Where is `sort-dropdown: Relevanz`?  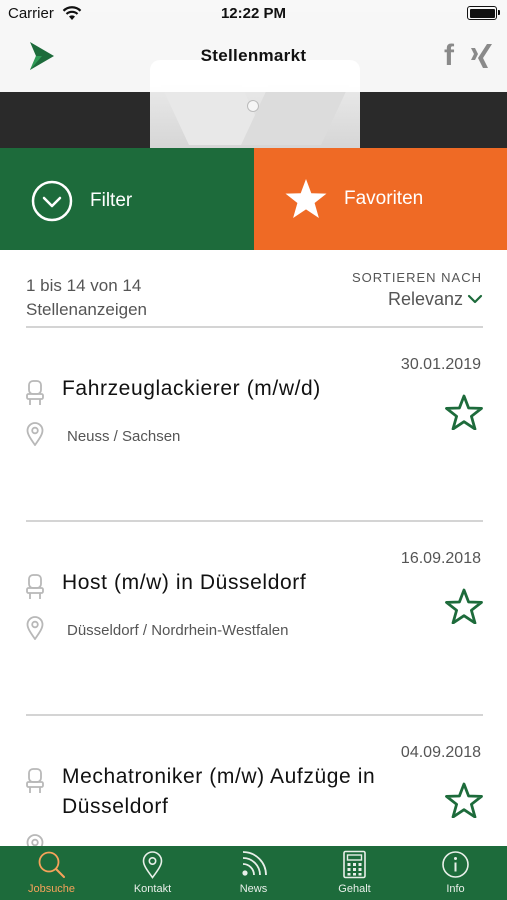
sort-dropdown: Relevanz is located at coordinates (425, 299).